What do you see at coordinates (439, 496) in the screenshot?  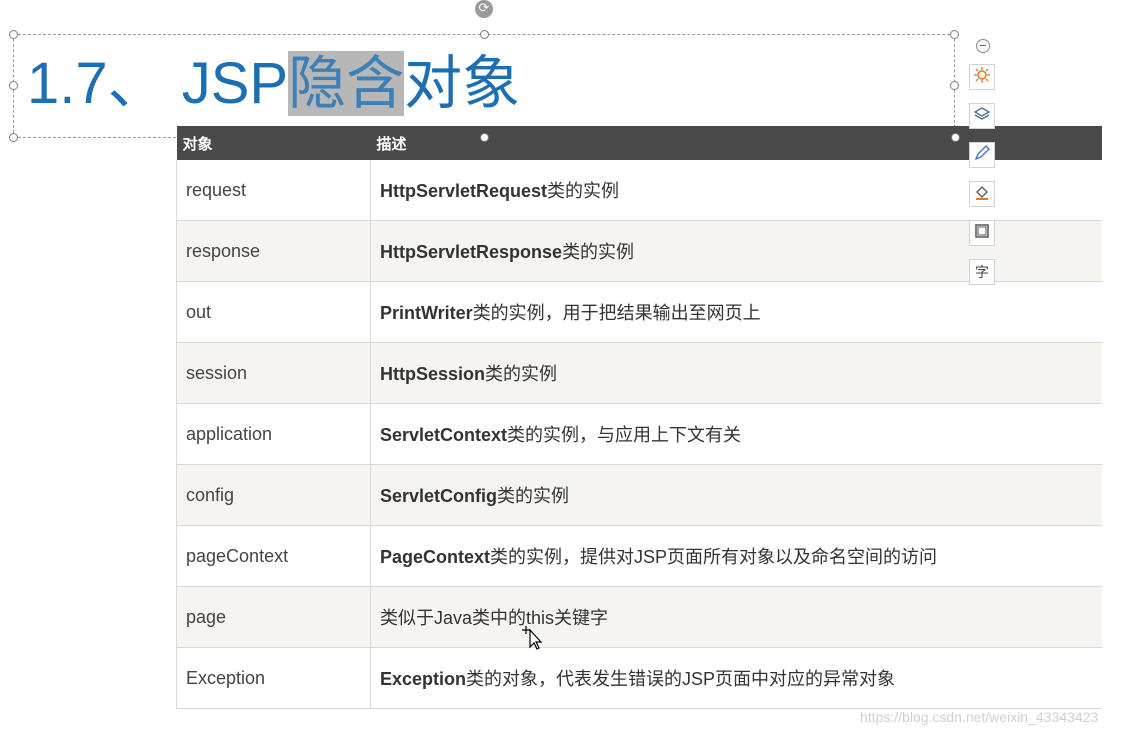 I see `class-name: ServletConfig` at bounding box center [439, 496].